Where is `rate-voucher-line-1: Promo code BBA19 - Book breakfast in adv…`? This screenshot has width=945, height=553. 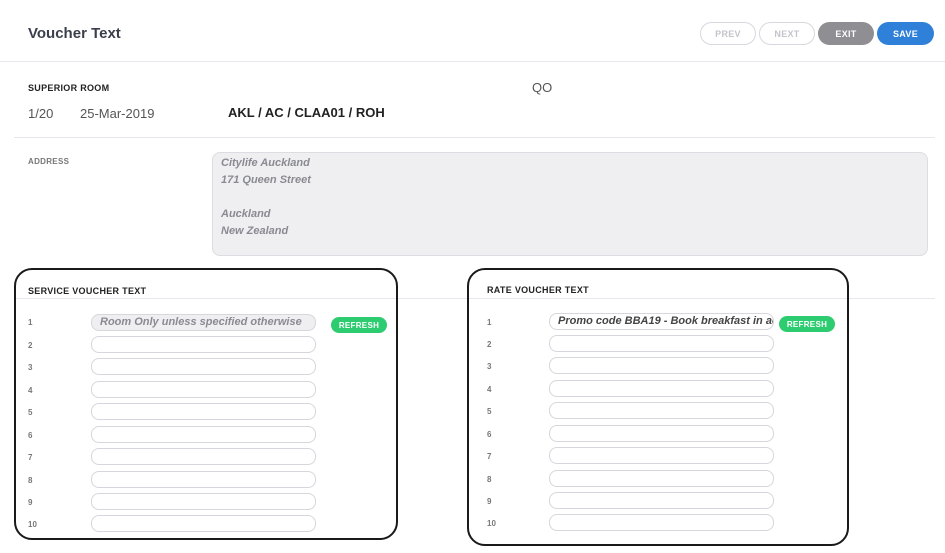
rate-voucher-line-1: Promo code BBA19 - Book breakfast in adv… is located at coordinates (661, 321).